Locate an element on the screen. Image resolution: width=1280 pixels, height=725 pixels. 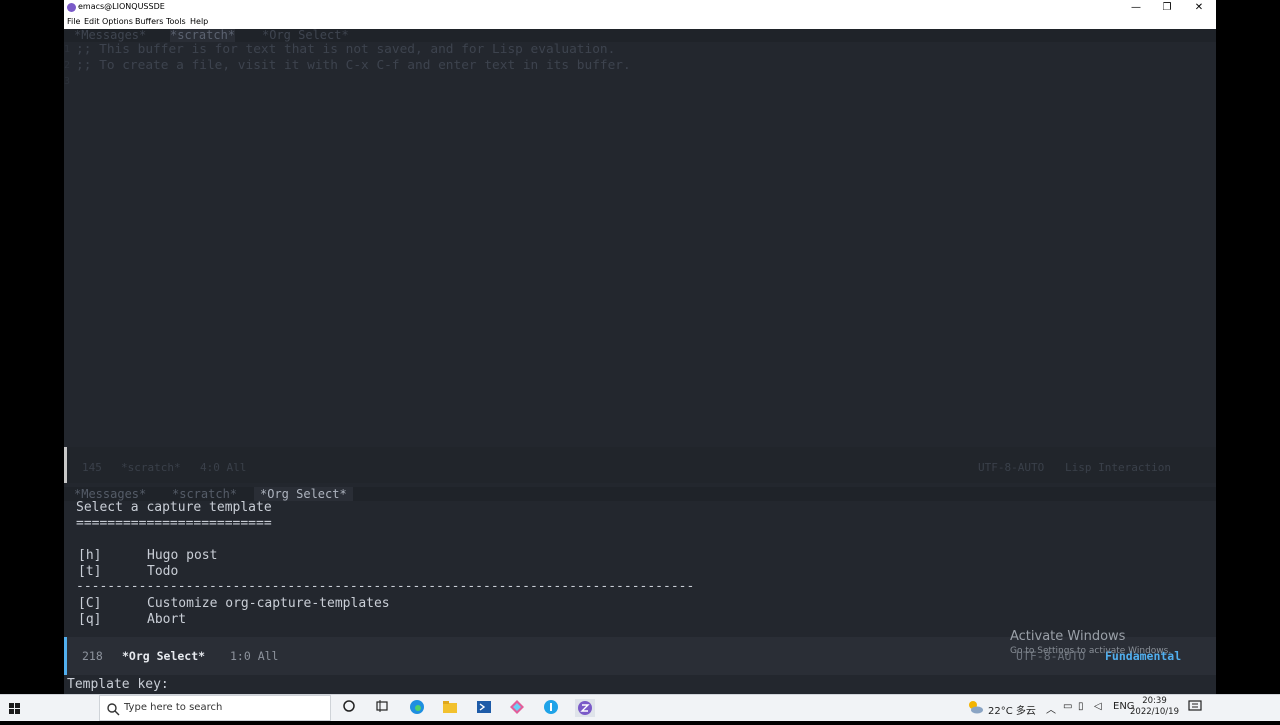
major-mode: Lisp Interaction is located at coordinates (1118, 467).